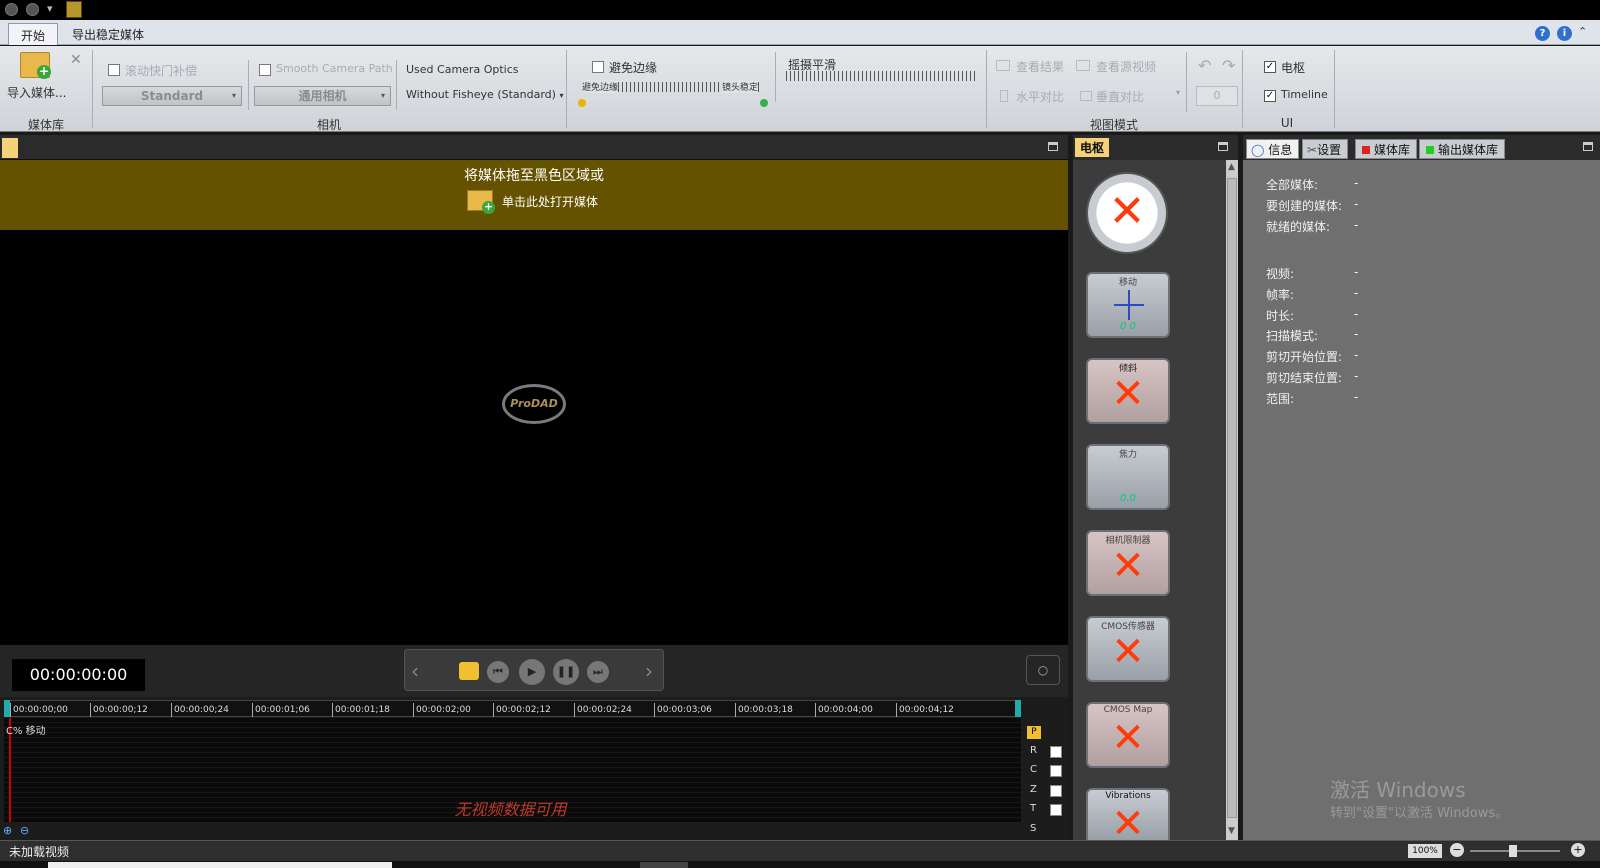 Image resolution: width=1600 pixels, height=868 pixels. What do you see at coordinates (1056, 810) in the screenshot?
I see `track-t-checkbox` at bounding box center [1056, 810].